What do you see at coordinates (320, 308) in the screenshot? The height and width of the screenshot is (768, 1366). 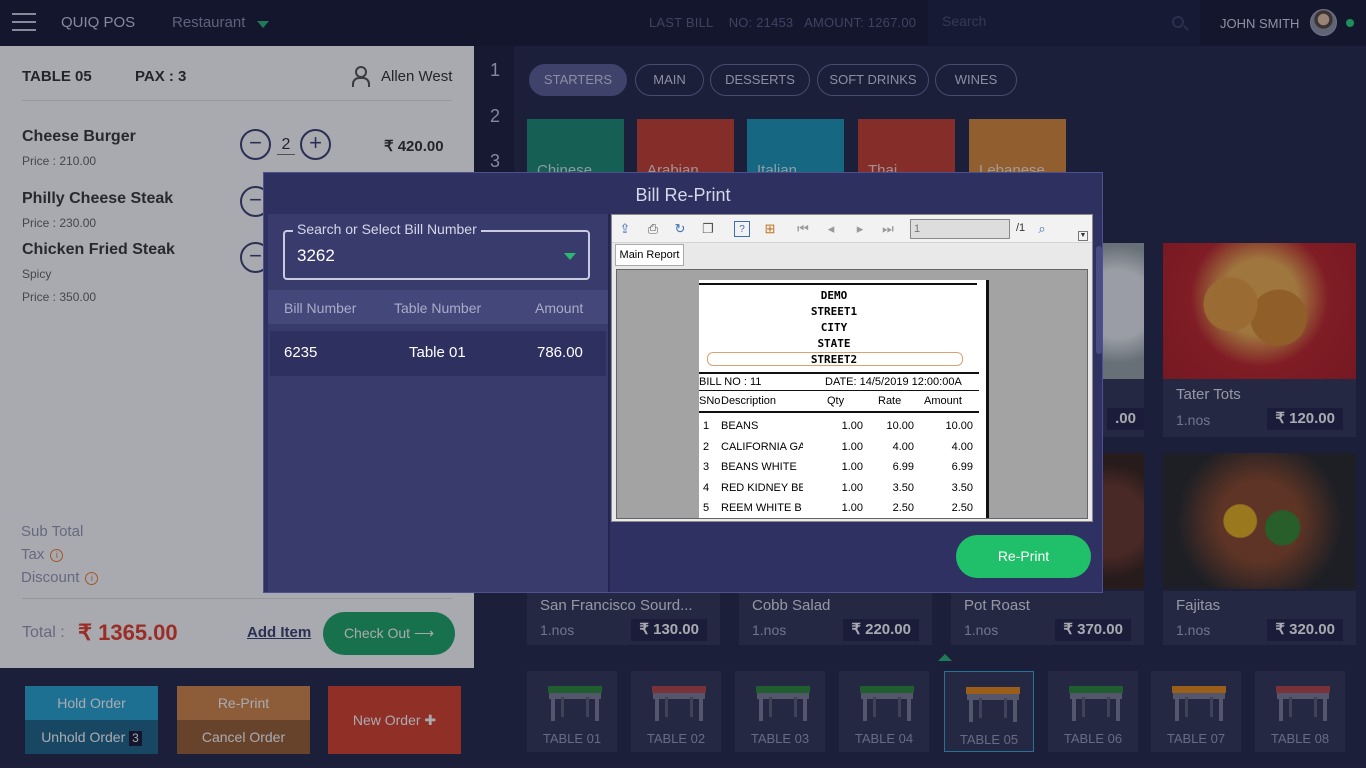 I see `column-header: Bill Number` at bounding box center [320, 308].